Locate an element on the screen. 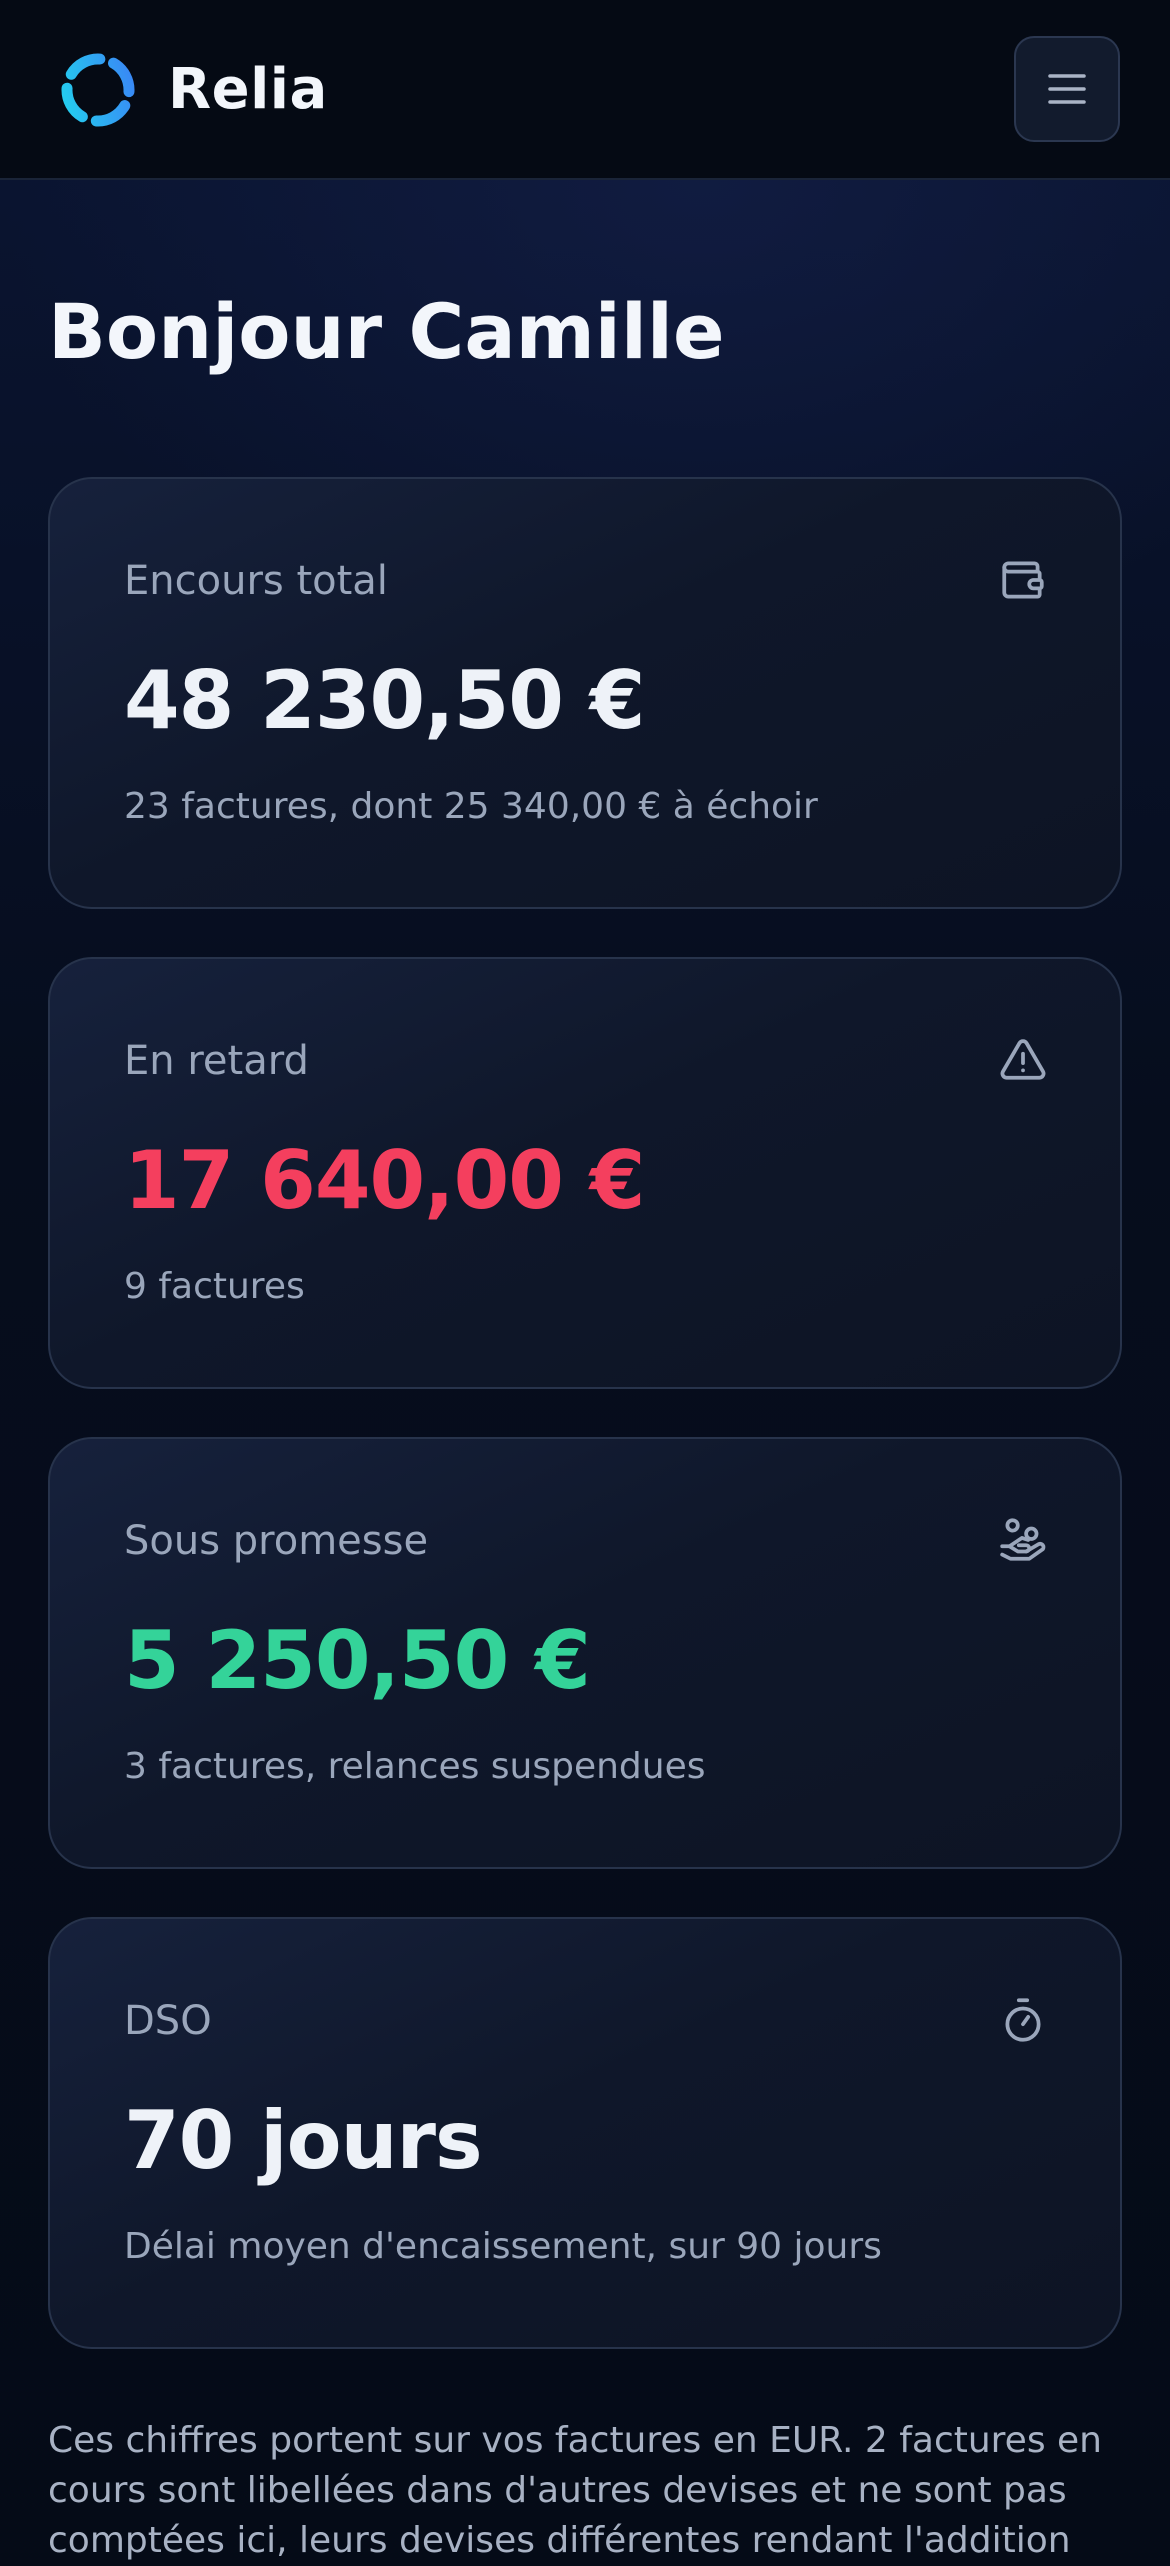 The width and height of the screenshot is (1170, 2566). kpi-card-value: 70 jours is located at coordinates (303, 2140).